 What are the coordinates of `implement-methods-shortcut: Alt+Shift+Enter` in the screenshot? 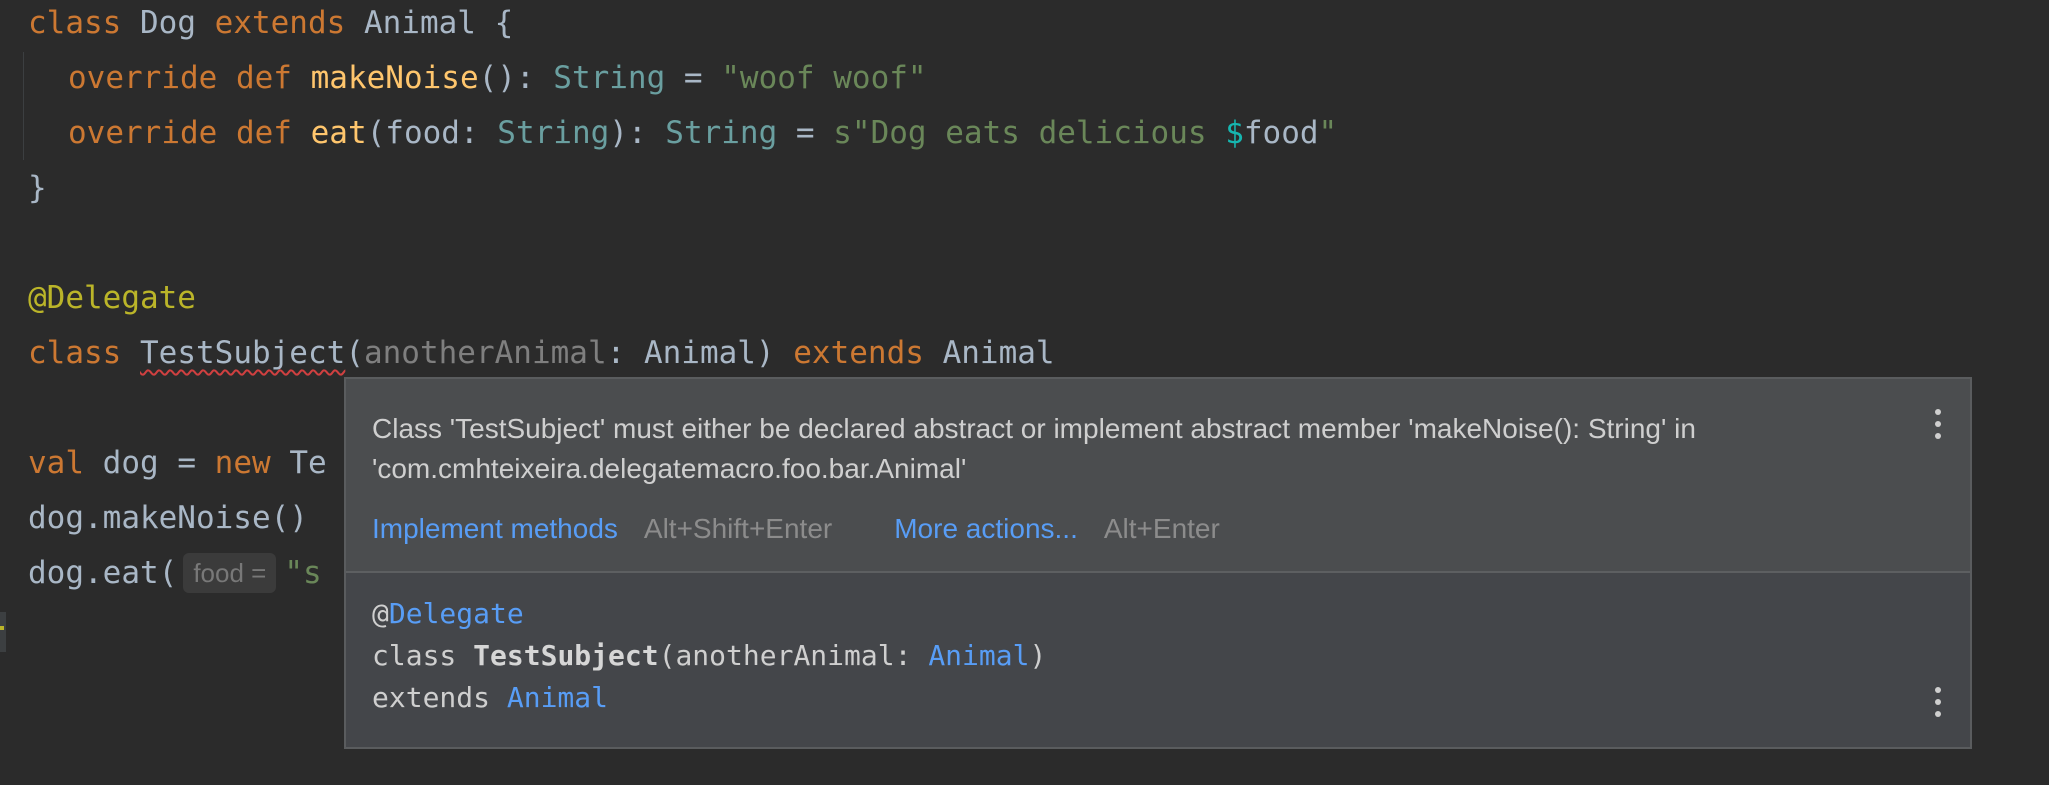 It's located at (738, 528).